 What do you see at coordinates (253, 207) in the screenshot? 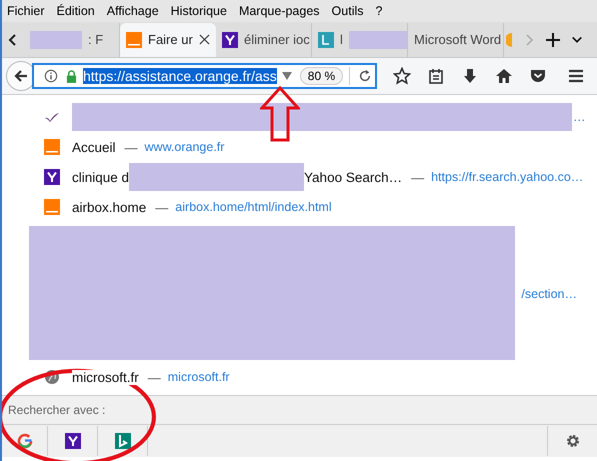
I see `suggestion-url: airbox.home/html/index.html` at bounding box center [253, 207].